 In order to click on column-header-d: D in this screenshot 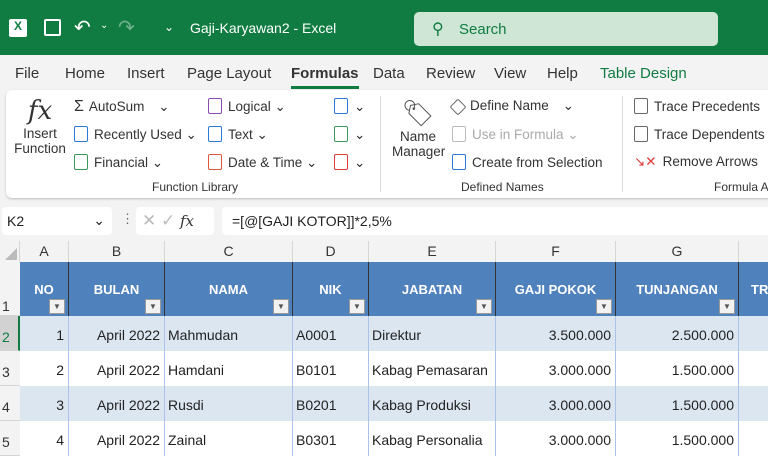, I will do `click(331, 251)`.